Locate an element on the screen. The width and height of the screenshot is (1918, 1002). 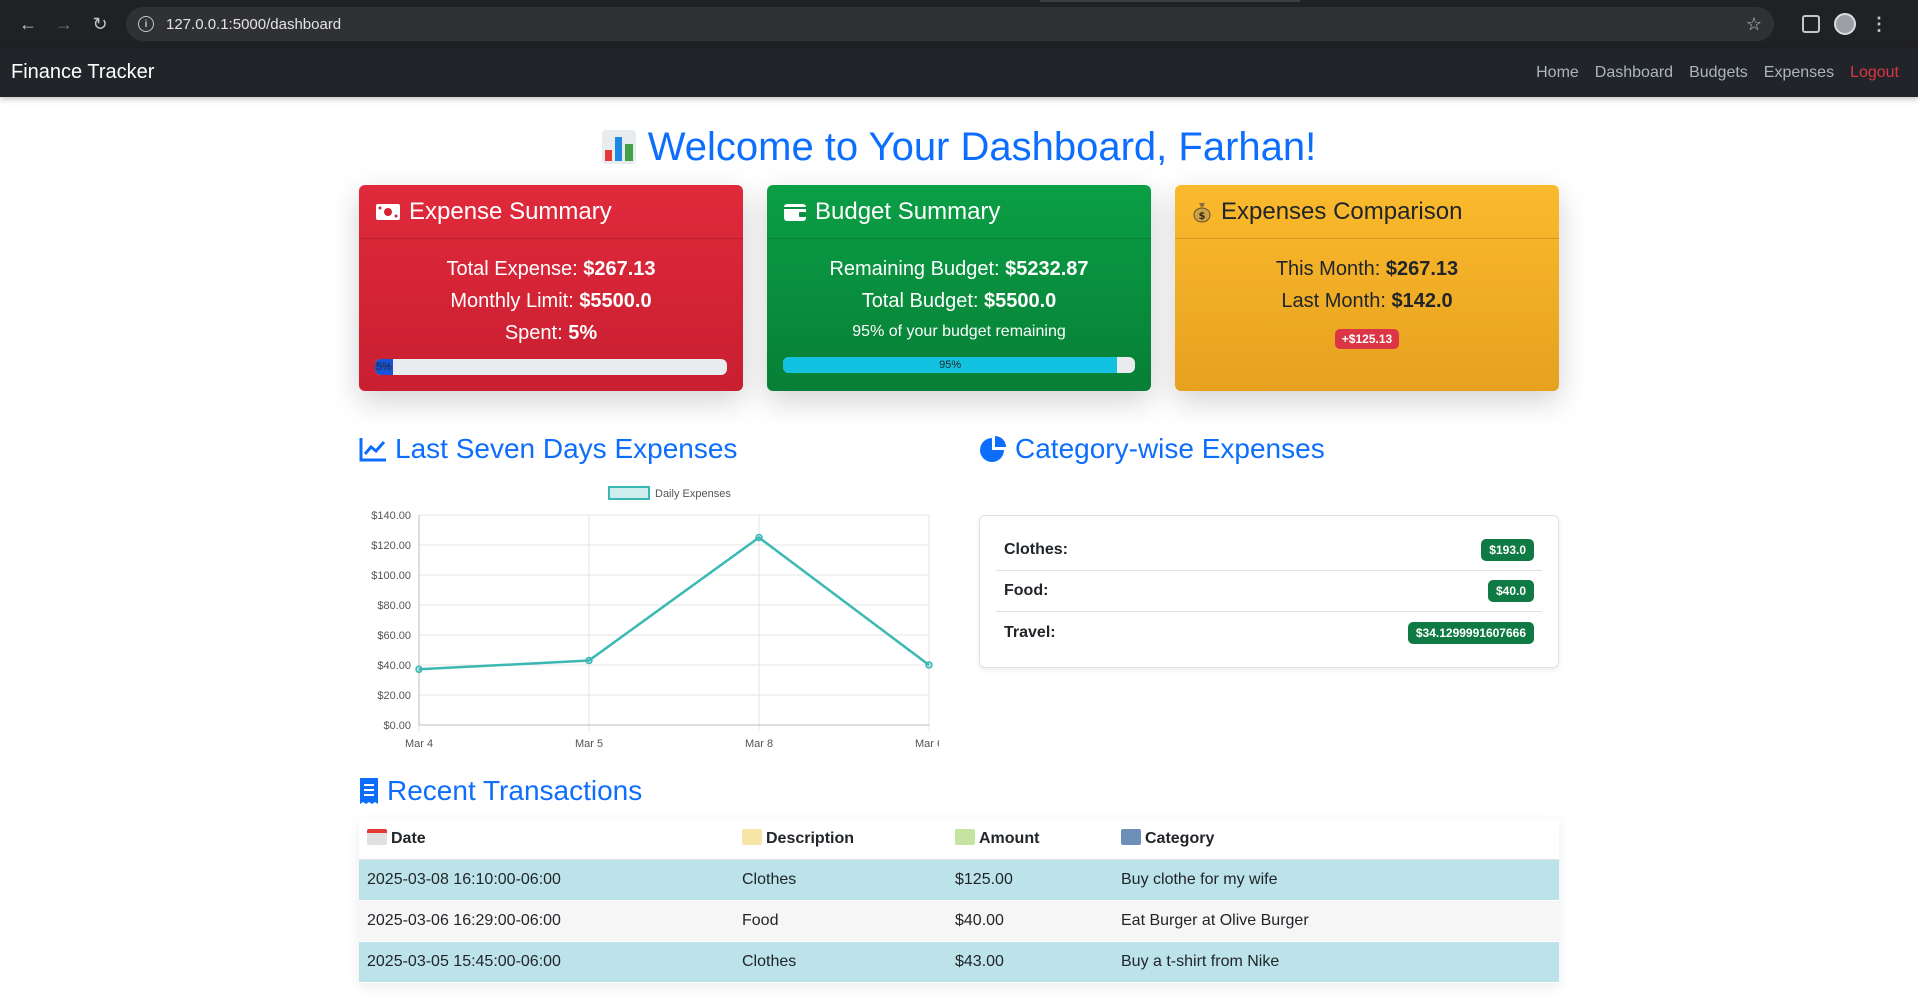
comparison-card-header: $ Expenses Comparison is located at coordinates (1367, 212).